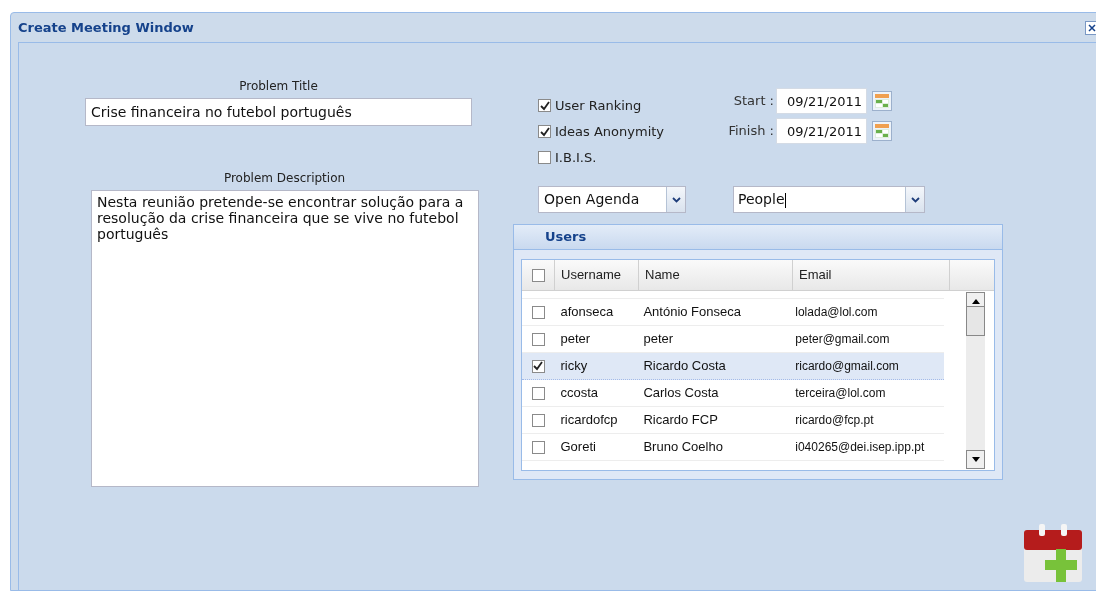 Image resolution: width=1096 pixels, height=591 pixels. I want to click on table-cell-text: peter@gmail.com, so click(842, 339).